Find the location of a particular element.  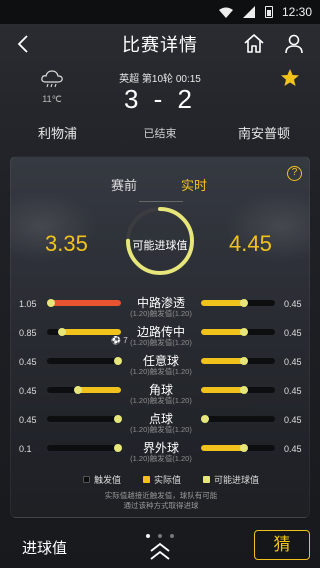

legend-item: 可能进球值 is located at coordinates (231, 479).